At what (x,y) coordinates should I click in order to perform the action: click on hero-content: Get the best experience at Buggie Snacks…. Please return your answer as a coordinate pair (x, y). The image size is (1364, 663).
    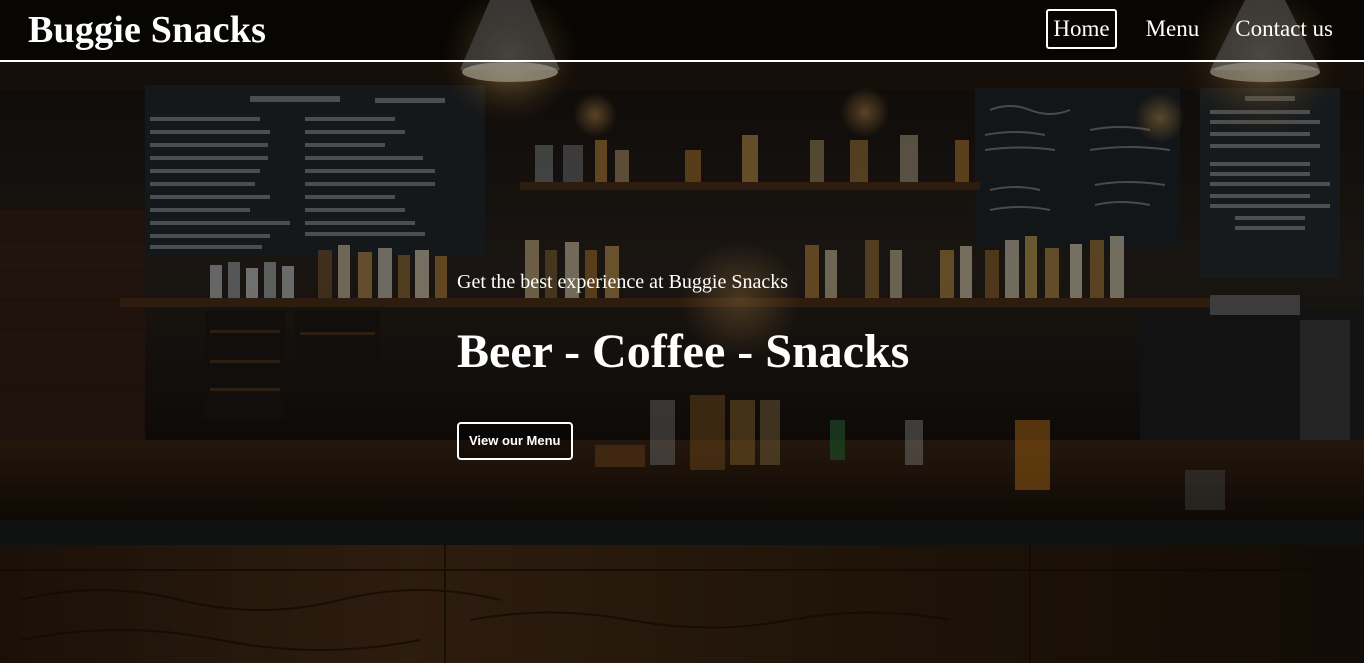
    Looking at the image, I should click on (807, 364).